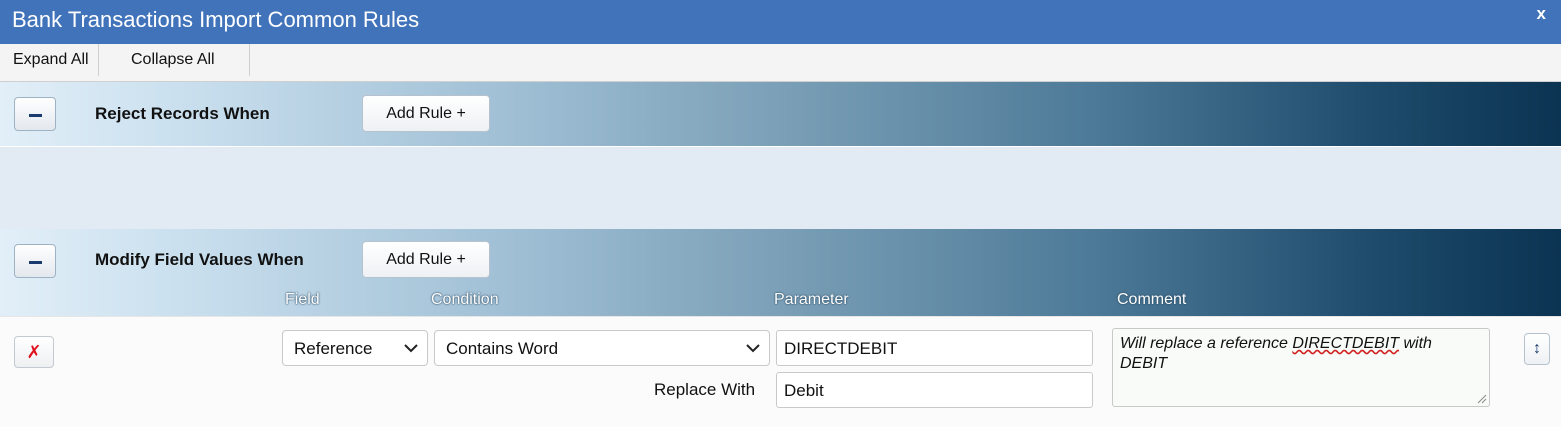  What do you see at coordinates (182, 113) in the screenshot?
I see `section-title: Reject Records When` at bounding box center [182, 113].